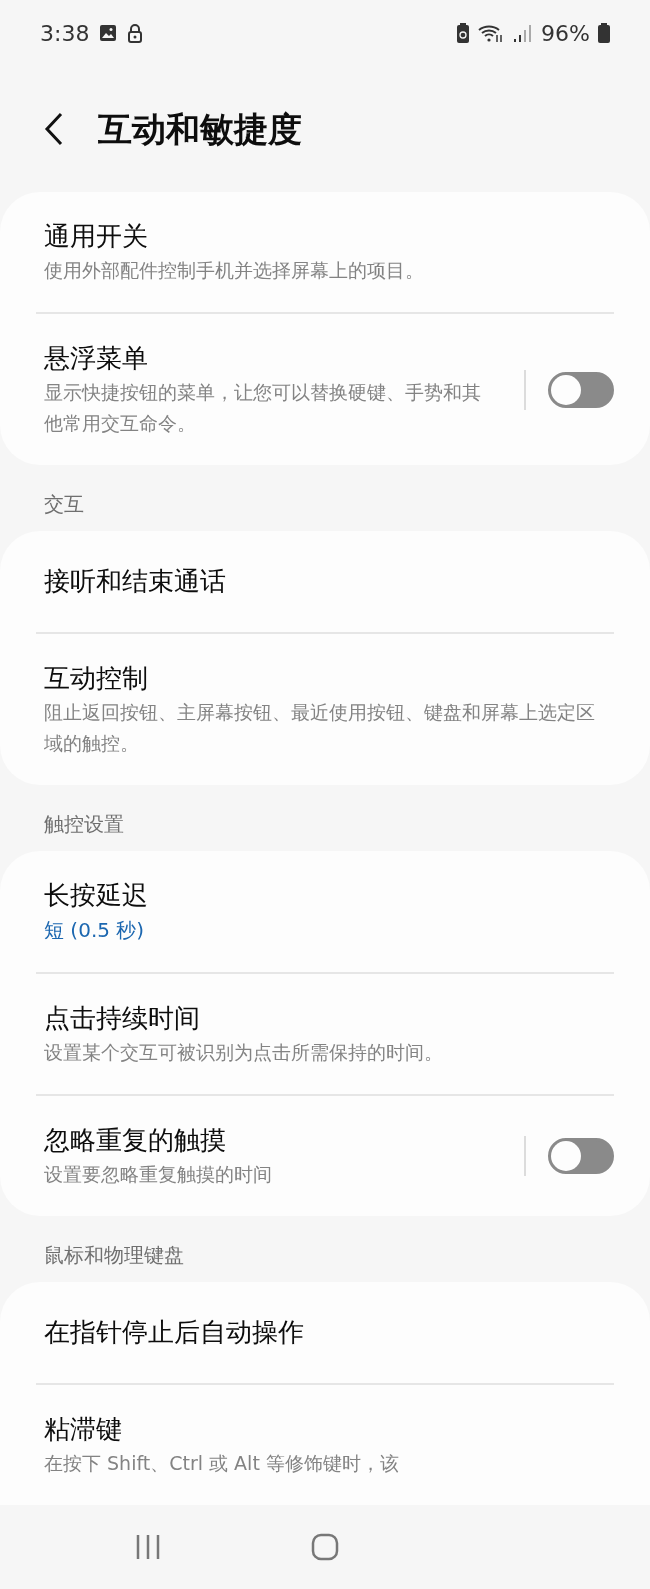 The width and height of the screenshot is (650, 1589). What do you see at coordinates (64, 505) in the screenshot?
I see `section-header: 交互` at bounding box center [64, 505].